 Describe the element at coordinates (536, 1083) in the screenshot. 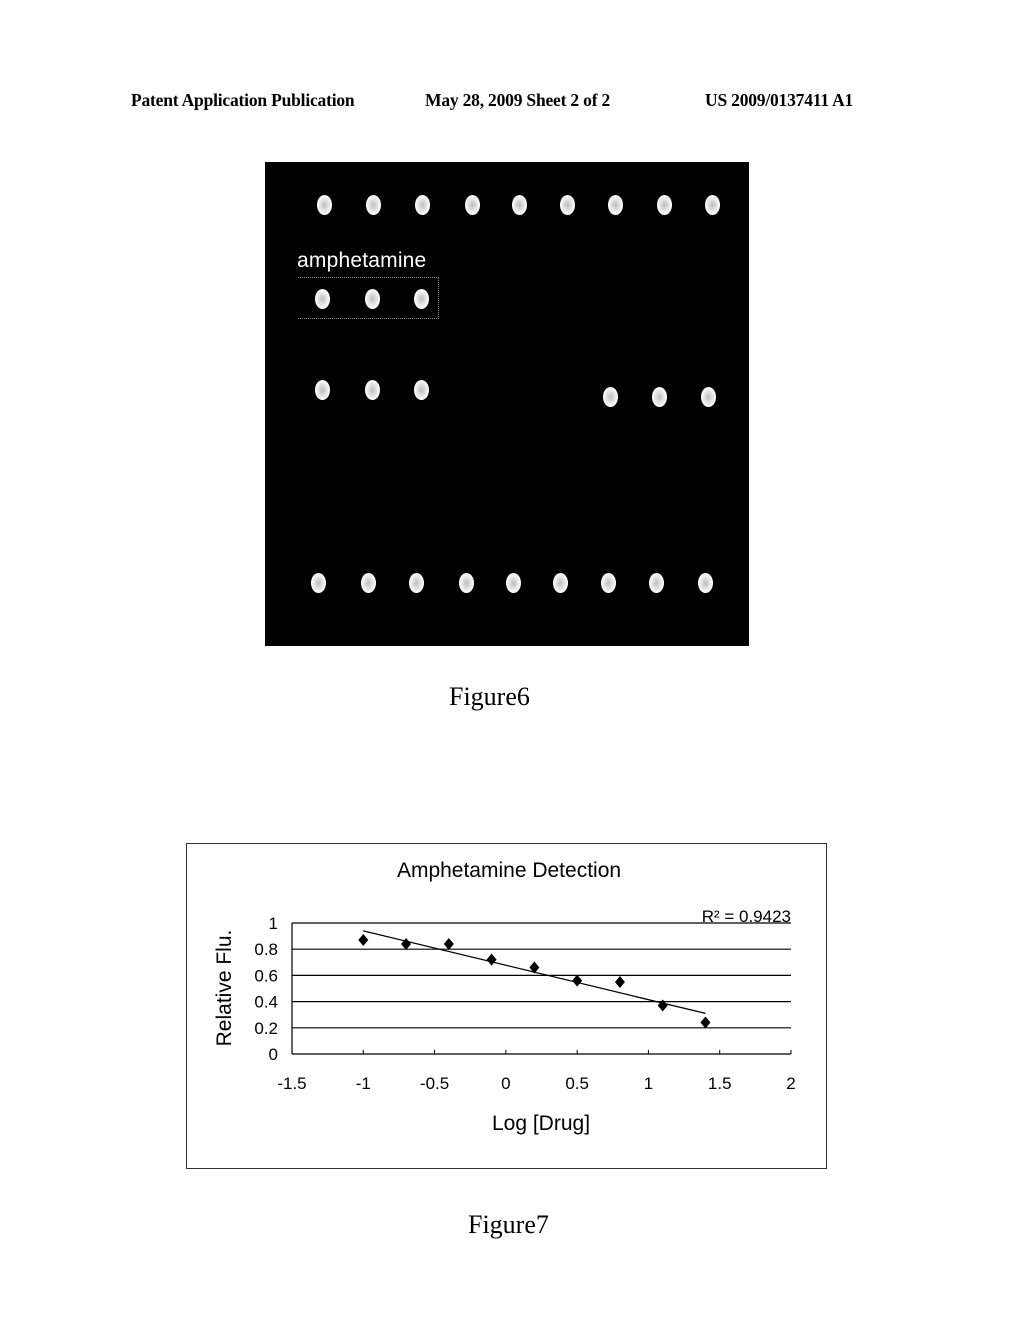

I see `x-tick-labels: -1.5 -1 -0.5 0 0.5 1 1.5 2` at that location.